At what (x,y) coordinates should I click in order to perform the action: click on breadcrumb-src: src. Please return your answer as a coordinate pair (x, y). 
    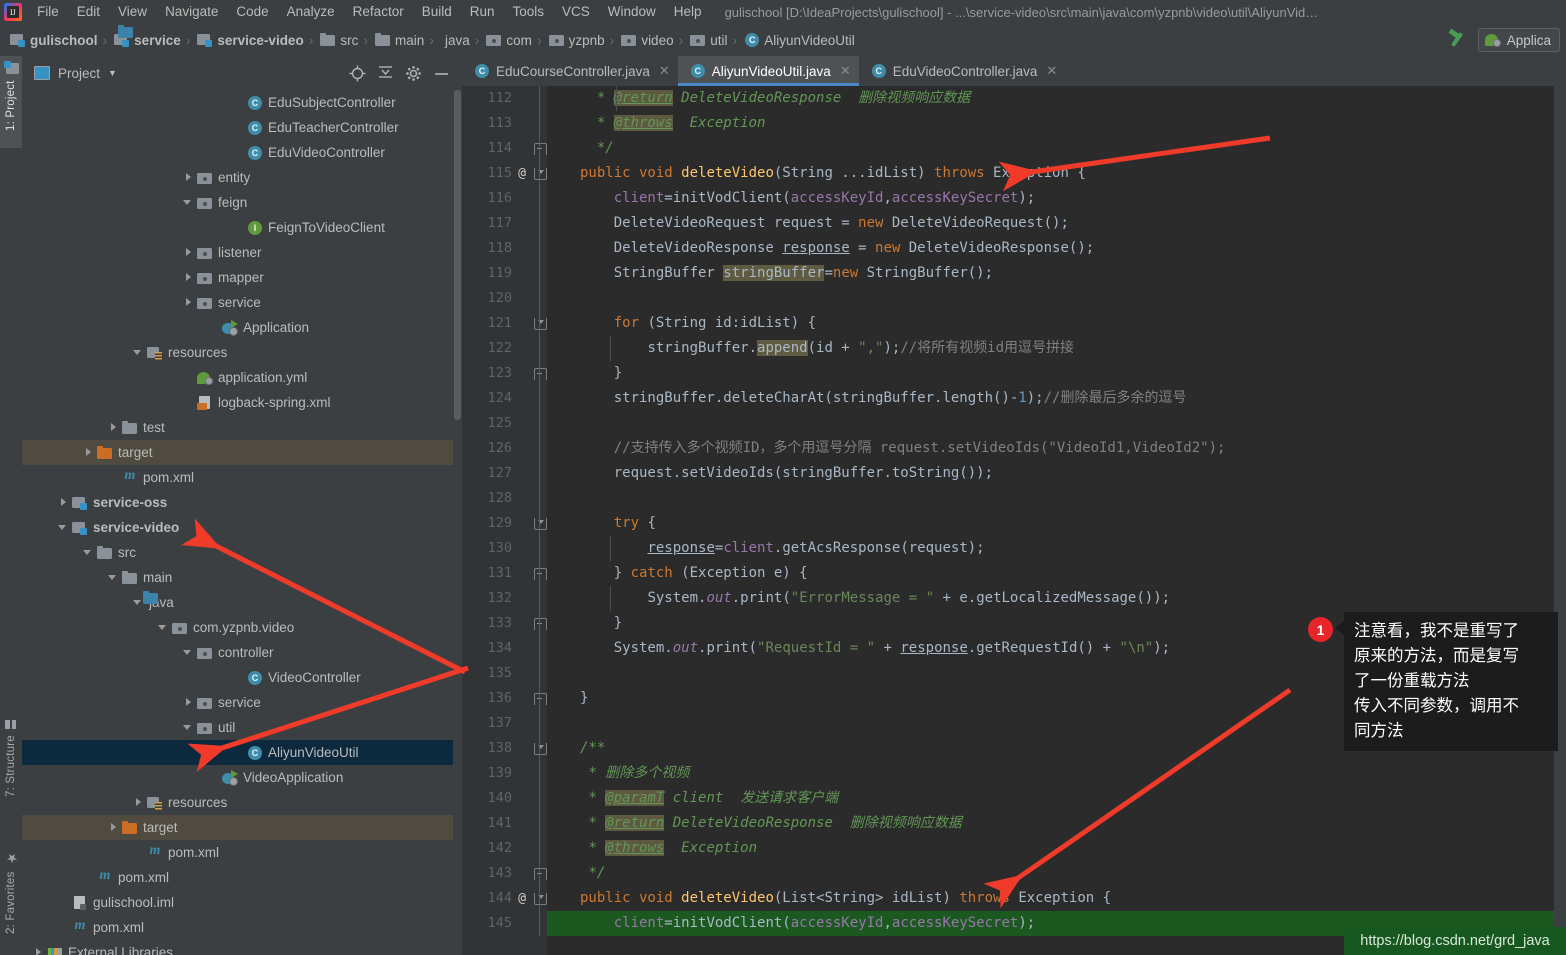
    Looking at the image, I should click on (338, 40).